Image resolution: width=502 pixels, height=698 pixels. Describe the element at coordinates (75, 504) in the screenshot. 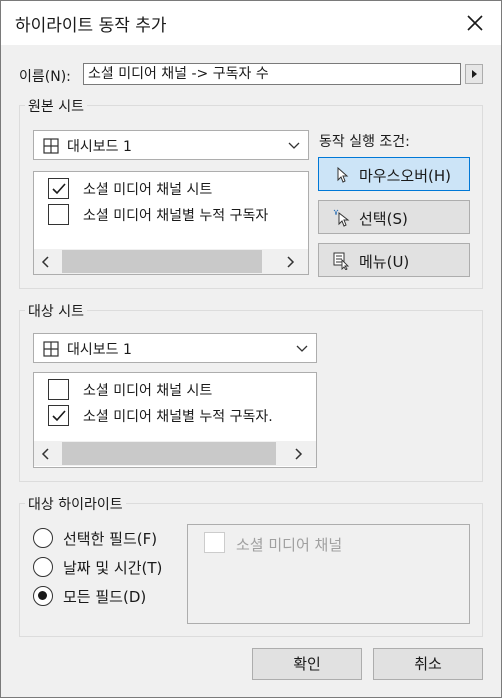

I see `highlight-group-label: 대상 하이라이트` at that location.